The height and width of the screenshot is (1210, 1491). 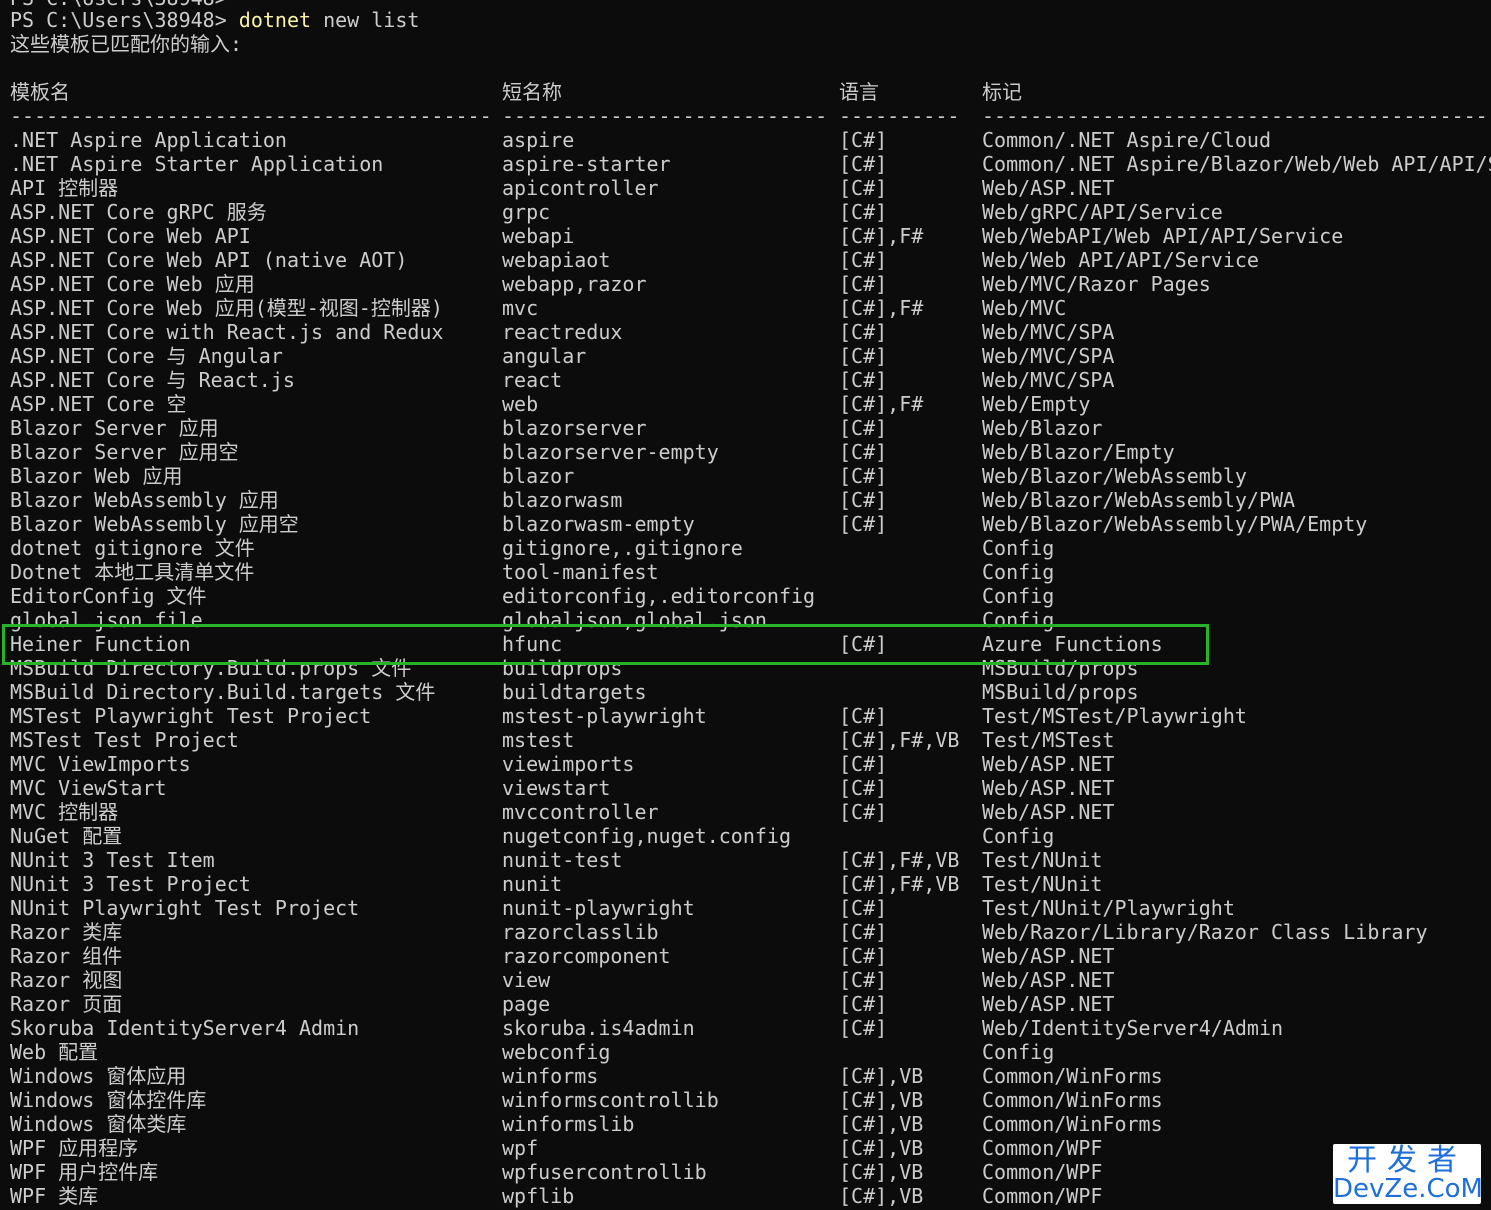 I want to click on tags-cell: Web/Razor/Library/Razor Class Library, so click(x=1205, y=932).